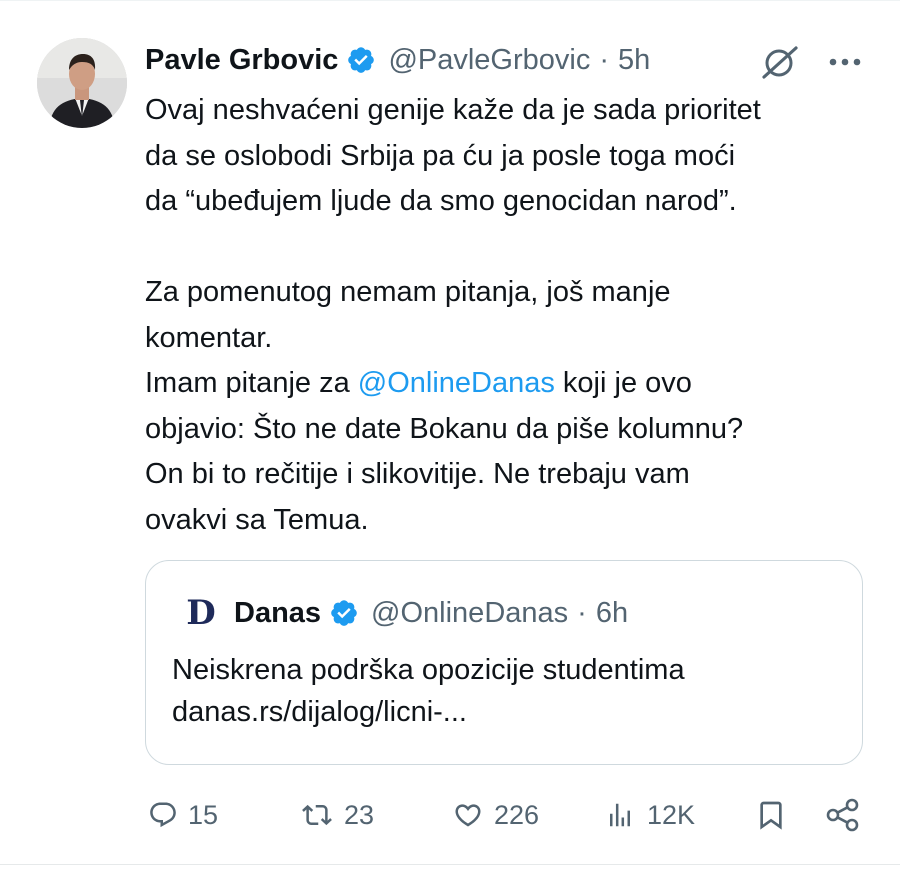  What do you see at coordinates (183, 815) in the screenshot?
I see `reply-button: 15` at bounding box center [183, 815].